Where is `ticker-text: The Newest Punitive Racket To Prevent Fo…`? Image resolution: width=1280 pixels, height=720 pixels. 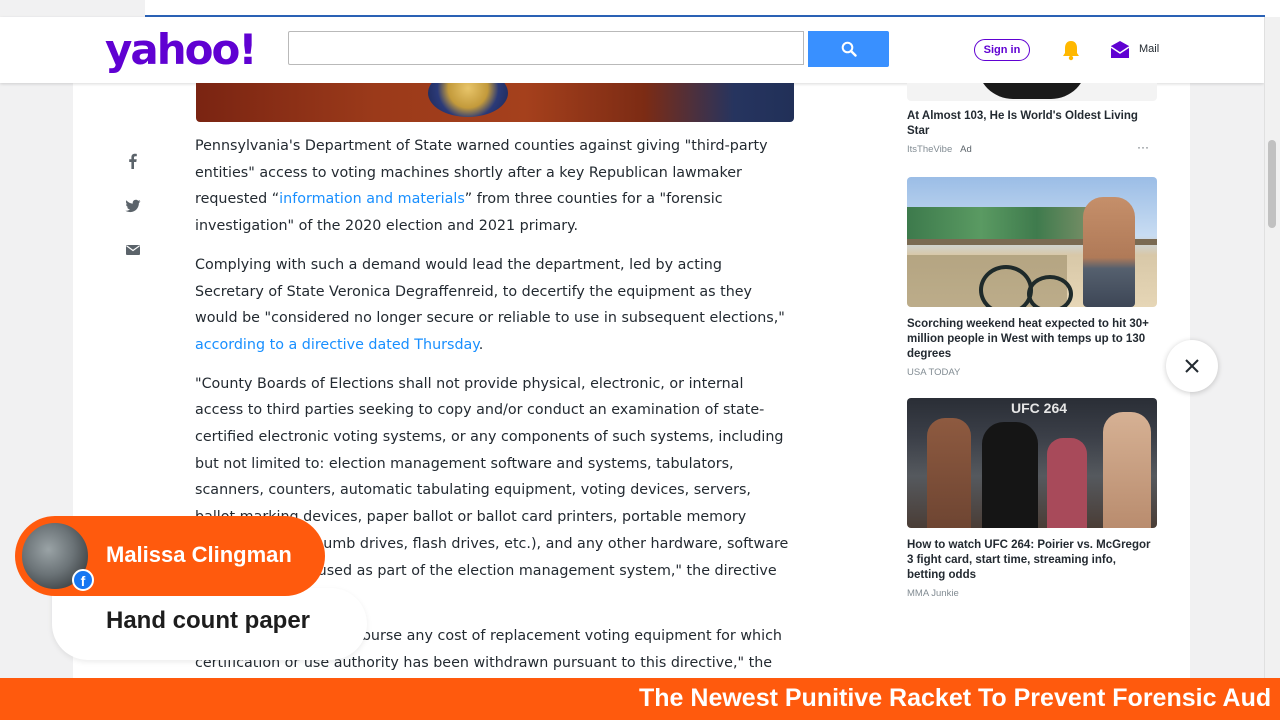 ticker-text: The Newest Punitive Racket To Prevent Fo… is located at coordinates (955, 698).